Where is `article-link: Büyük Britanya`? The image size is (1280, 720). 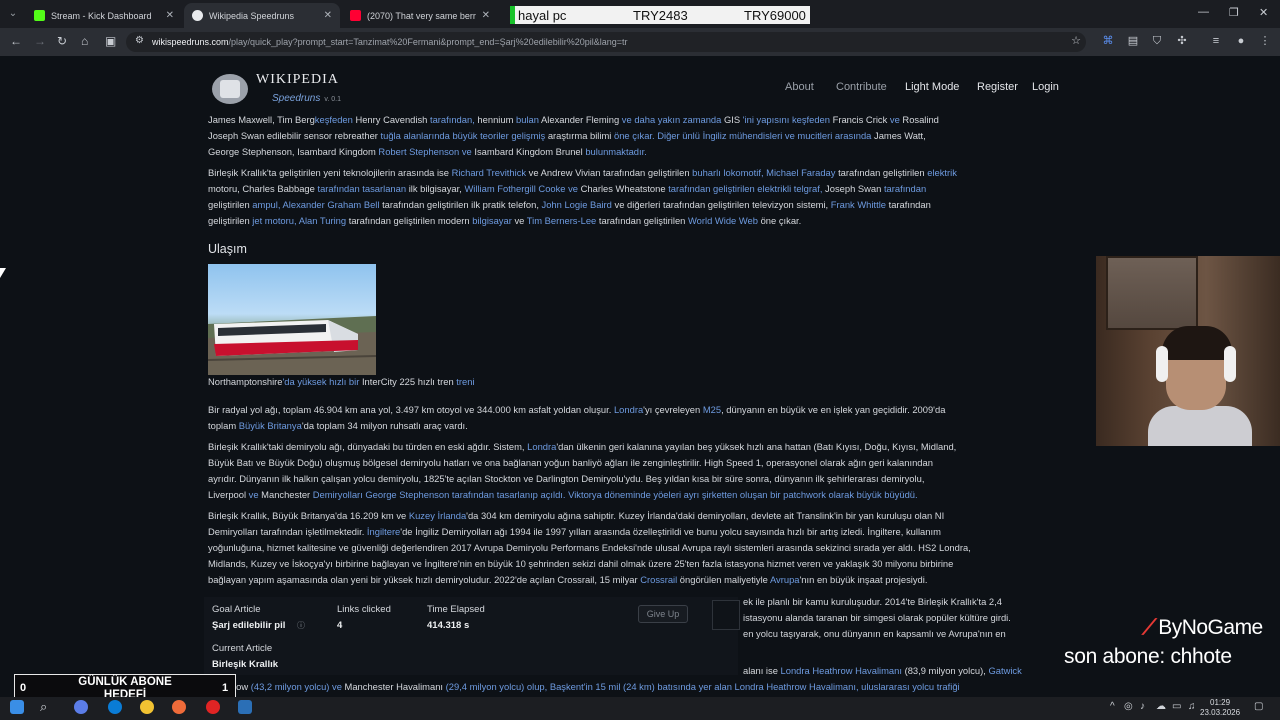
article-link: Büyük Britanya is located at coordinates (270, 425).